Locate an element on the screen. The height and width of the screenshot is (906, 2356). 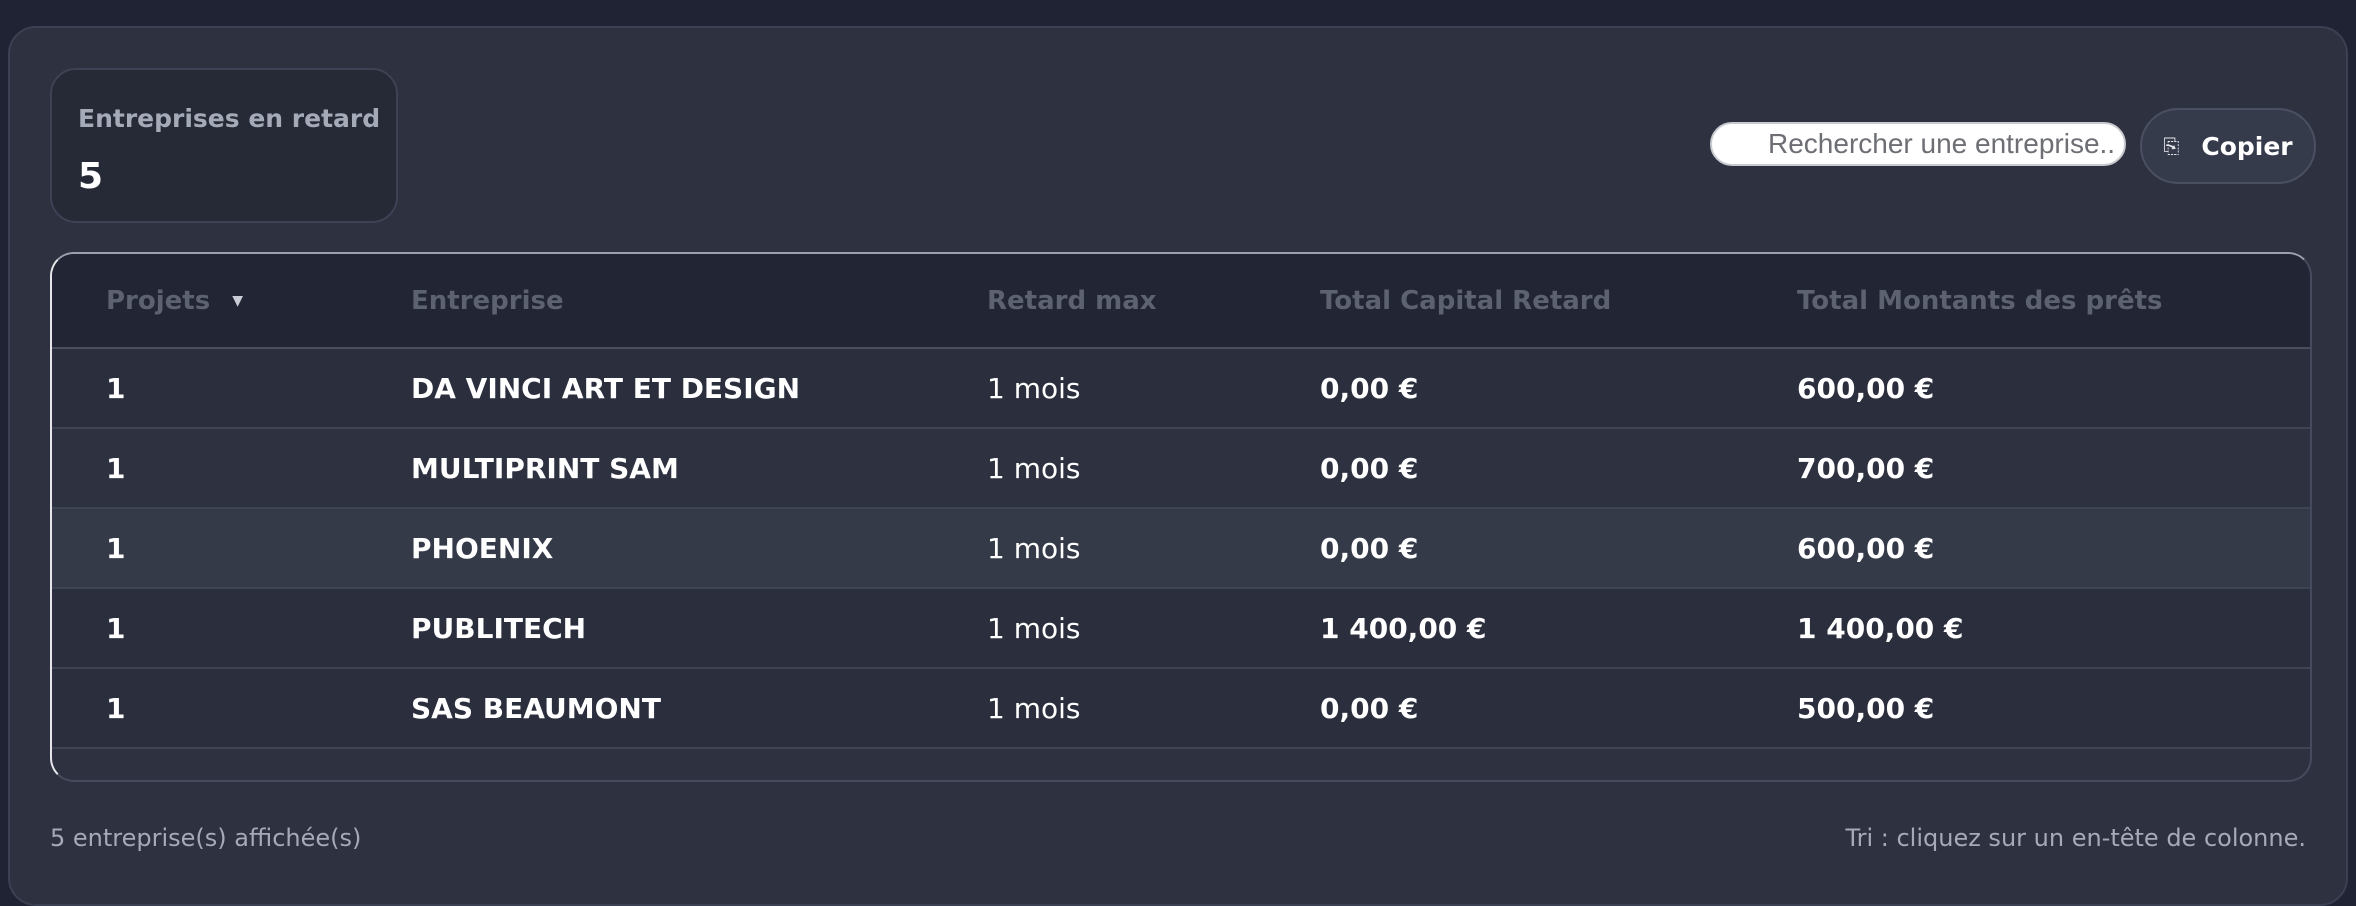
stat-label: Entreprises en retard is located at coordinates (229, 118).